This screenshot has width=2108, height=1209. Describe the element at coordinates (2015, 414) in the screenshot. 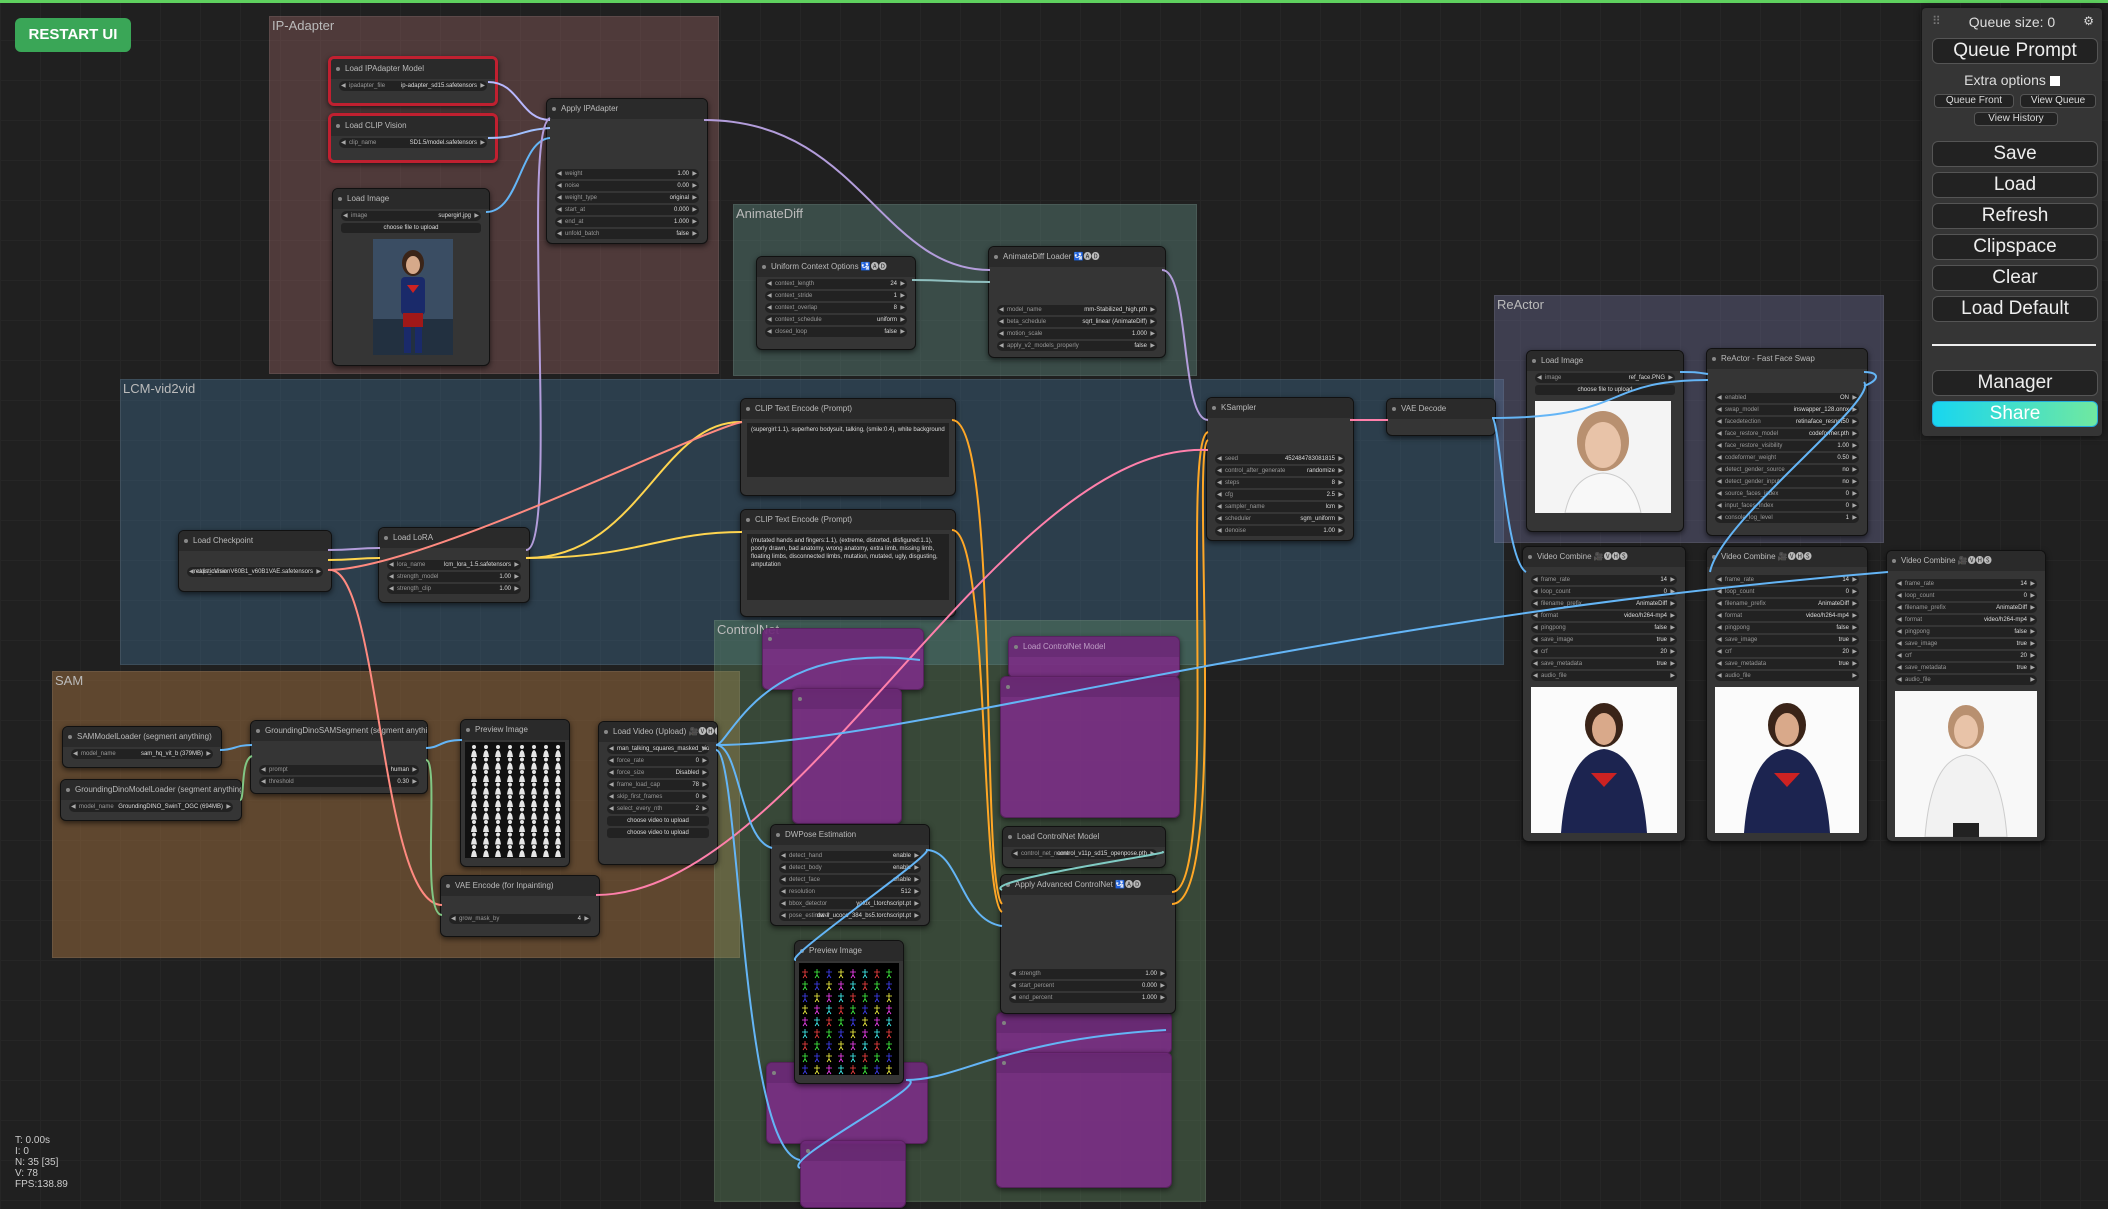

I see `share-button: Share` at that location.